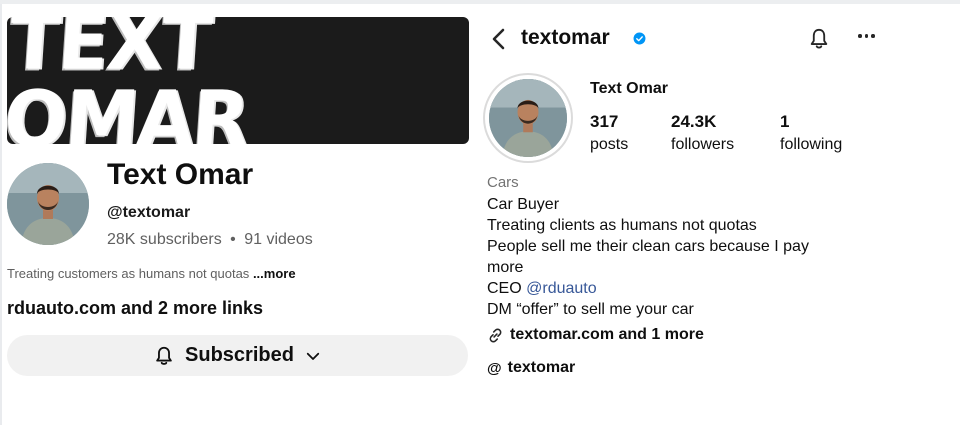 Image resolution: width=960 pixels, height=425 pixels. I want to click on ceo-prefix: CEO, so click(507, 288).